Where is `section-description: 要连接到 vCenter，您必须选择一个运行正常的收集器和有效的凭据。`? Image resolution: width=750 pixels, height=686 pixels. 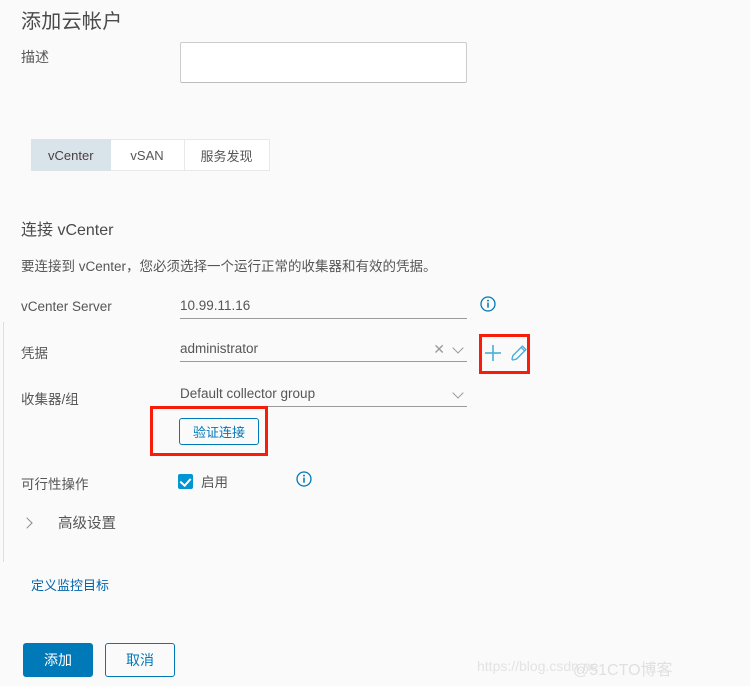
section-description: 要连接到 vCenter，您必须选择一个运行正常的收集器和有效的凭据。 is located at coordinates (229, 266).